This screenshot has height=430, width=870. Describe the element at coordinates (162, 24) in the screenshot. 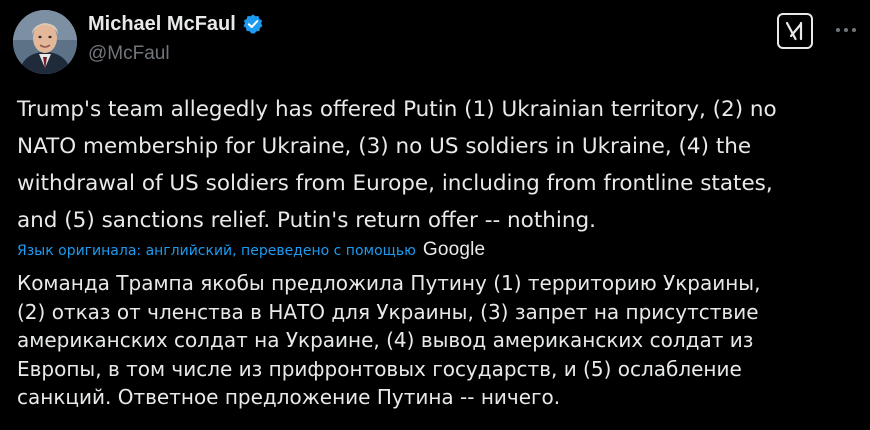

I see `author-display-name: Michael McFaul` at that location.